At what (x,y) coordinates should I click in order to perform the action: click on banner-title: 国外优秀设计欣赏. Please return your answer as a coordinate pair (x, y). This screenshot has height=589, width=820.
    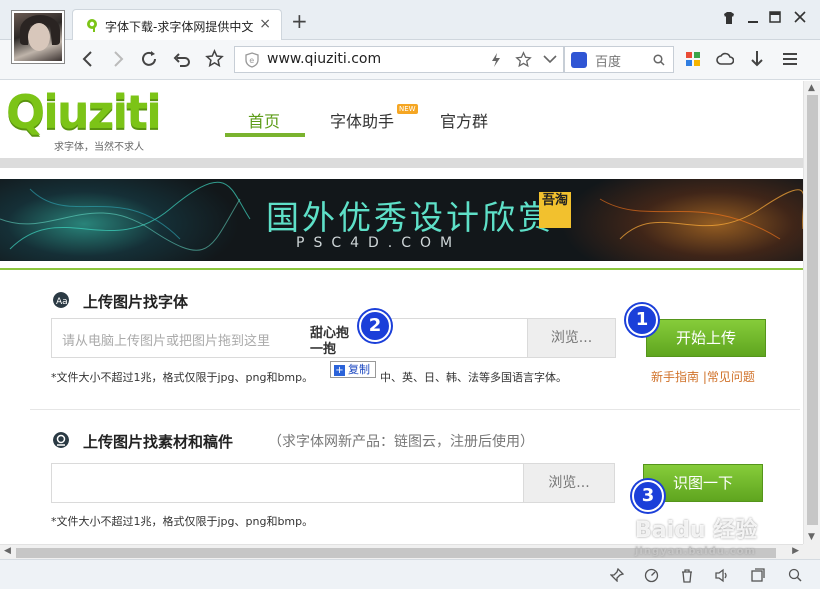
    Looking at the image, I should click on (410, 217).